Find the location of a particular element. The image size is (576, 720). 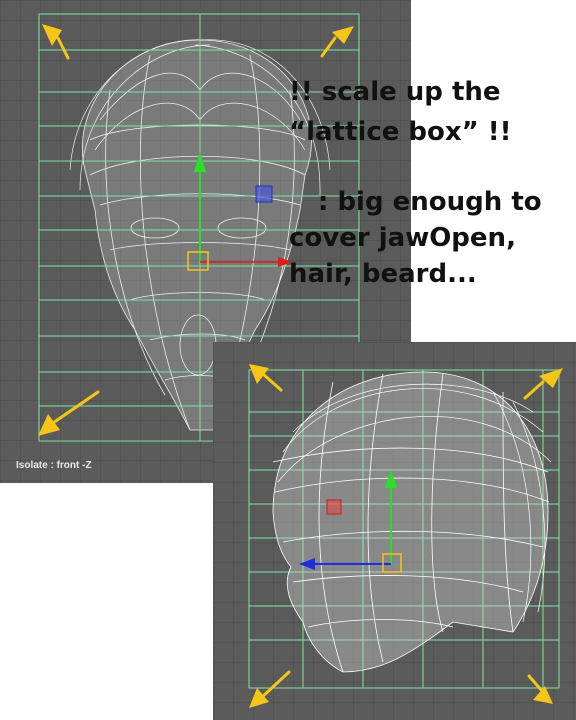

annotation-line: cover jawOpen, is located at coordinates (402, 238).